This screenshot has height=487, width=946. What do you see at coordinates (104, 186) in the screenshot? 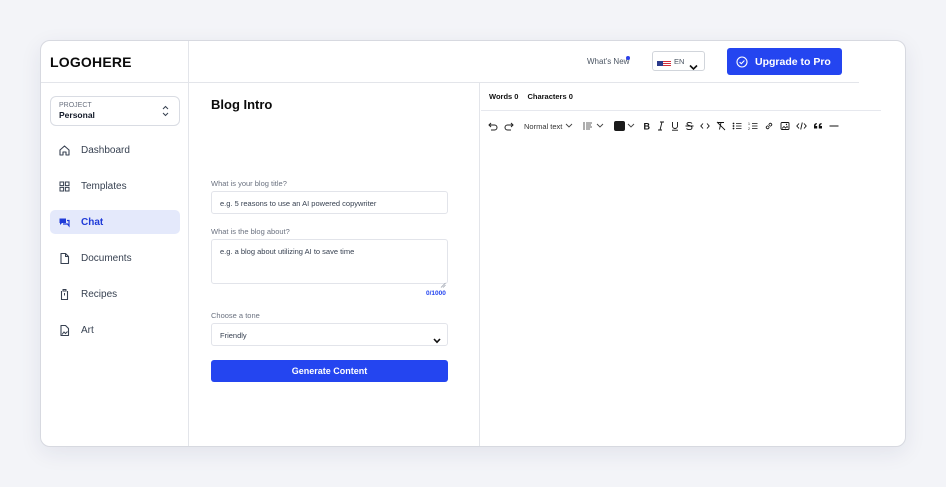
I see `sidebar-item-label: Templates` at bounding box center [104, 186].